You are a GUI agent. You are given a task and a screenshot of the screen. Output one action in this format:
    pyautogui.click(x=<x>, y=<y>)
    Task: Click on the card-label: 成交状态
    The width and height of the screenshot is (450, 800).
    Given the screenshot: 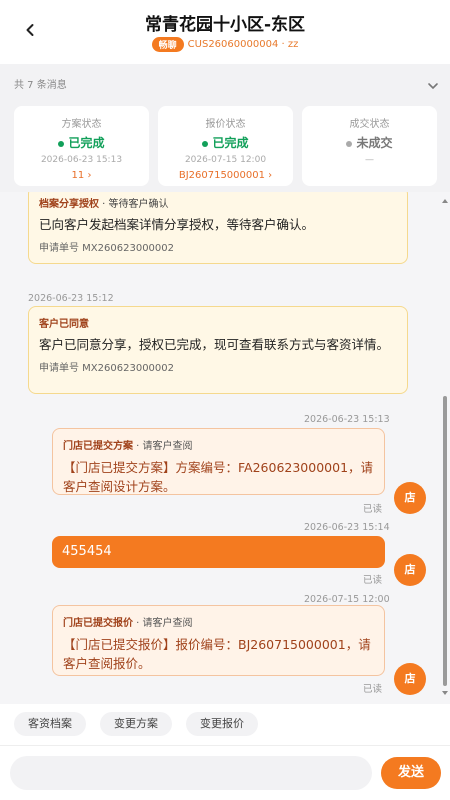 What is the action you would take?
    pyautogui.click(x=369, y=124)
    